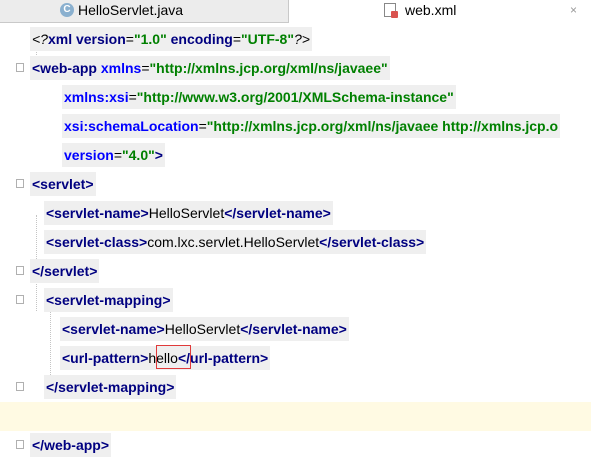 The image size is (591, 460). What do you see at coordinates (113, 155) in the screenshot?
I see `code-text: version="4.0">` at bounding box center [113, 155].